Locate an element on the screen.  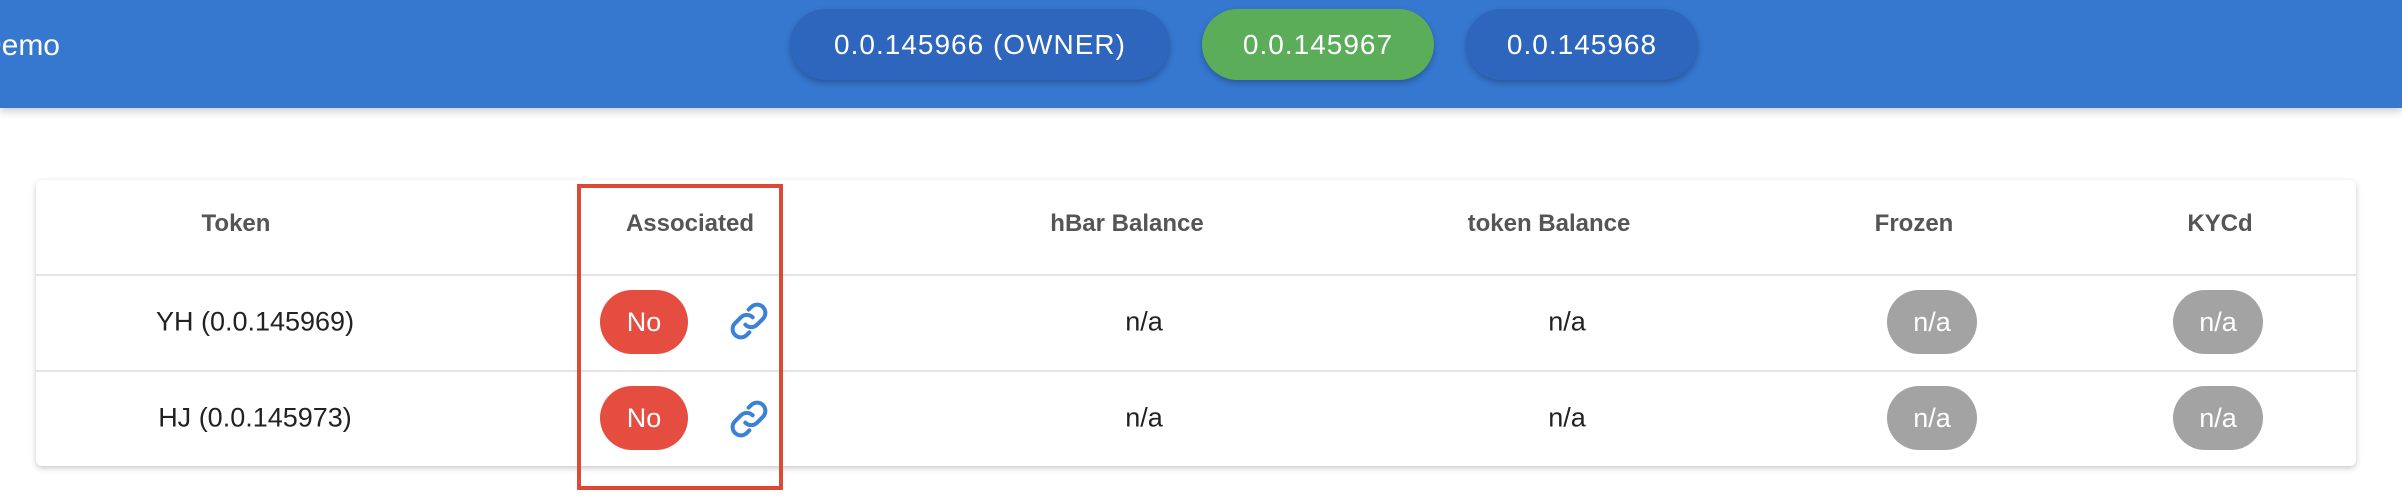
column-header-token-balance: token Balance is located at coordinates (1549, 223).